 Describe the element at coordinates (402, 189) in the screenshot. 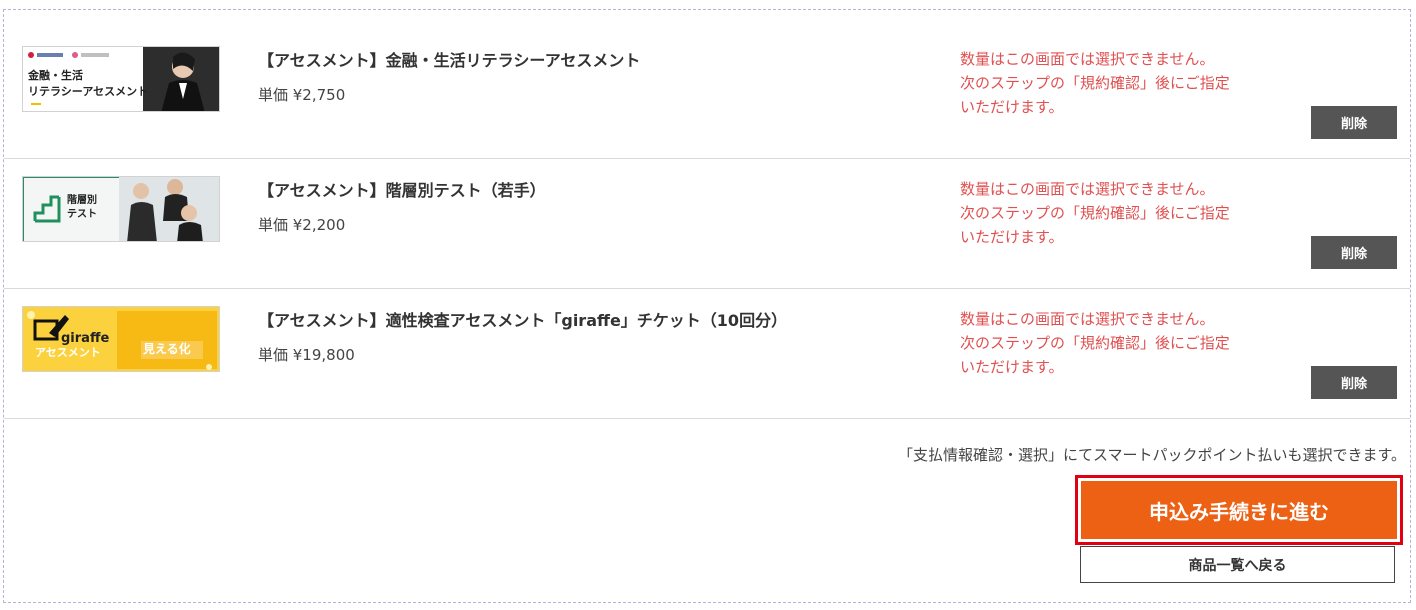

I see `product-title: 【アセスメント】階層別テスト（若手）` at that location.